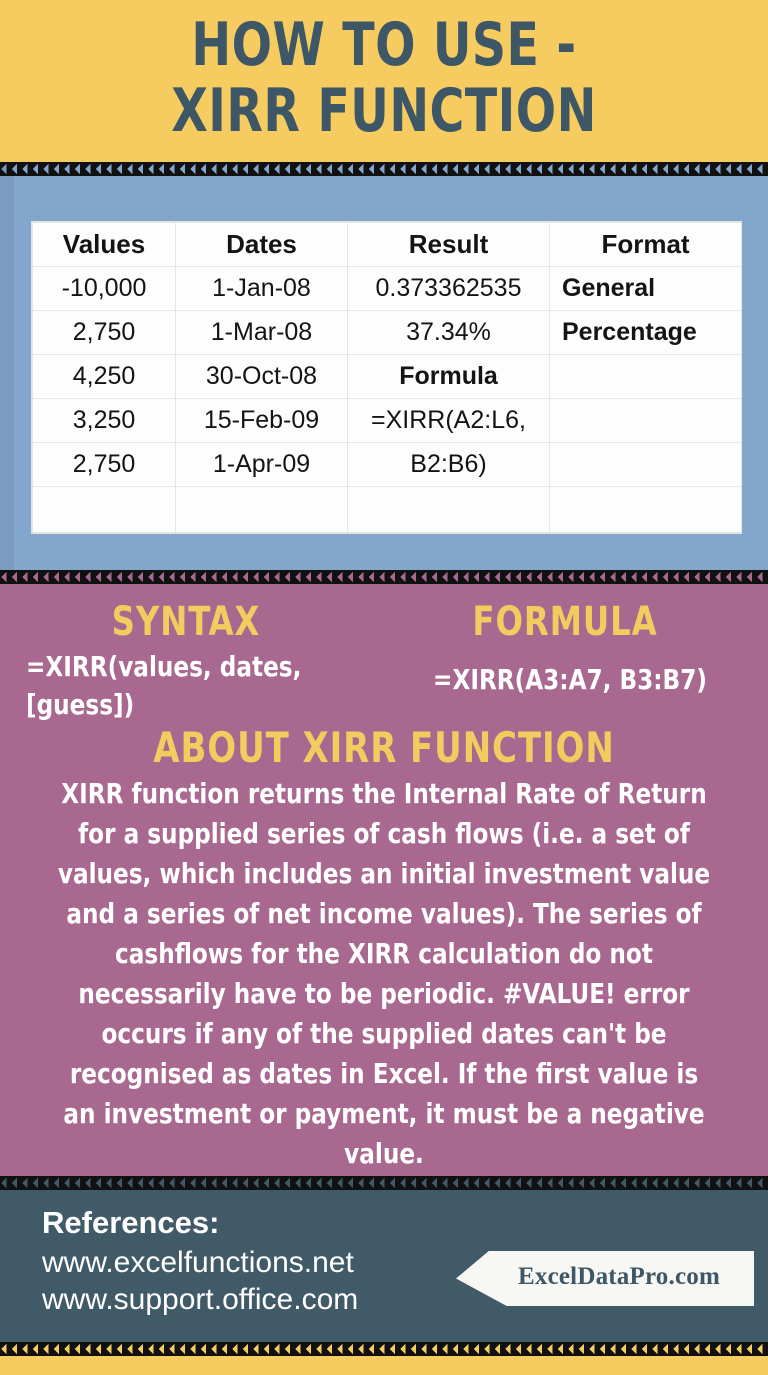 This screenshot has height=1375, width=768. Describe the element at coordinates (261, 288) in the screenshot. I see `cell-date: 1-Jan-08` at that location.